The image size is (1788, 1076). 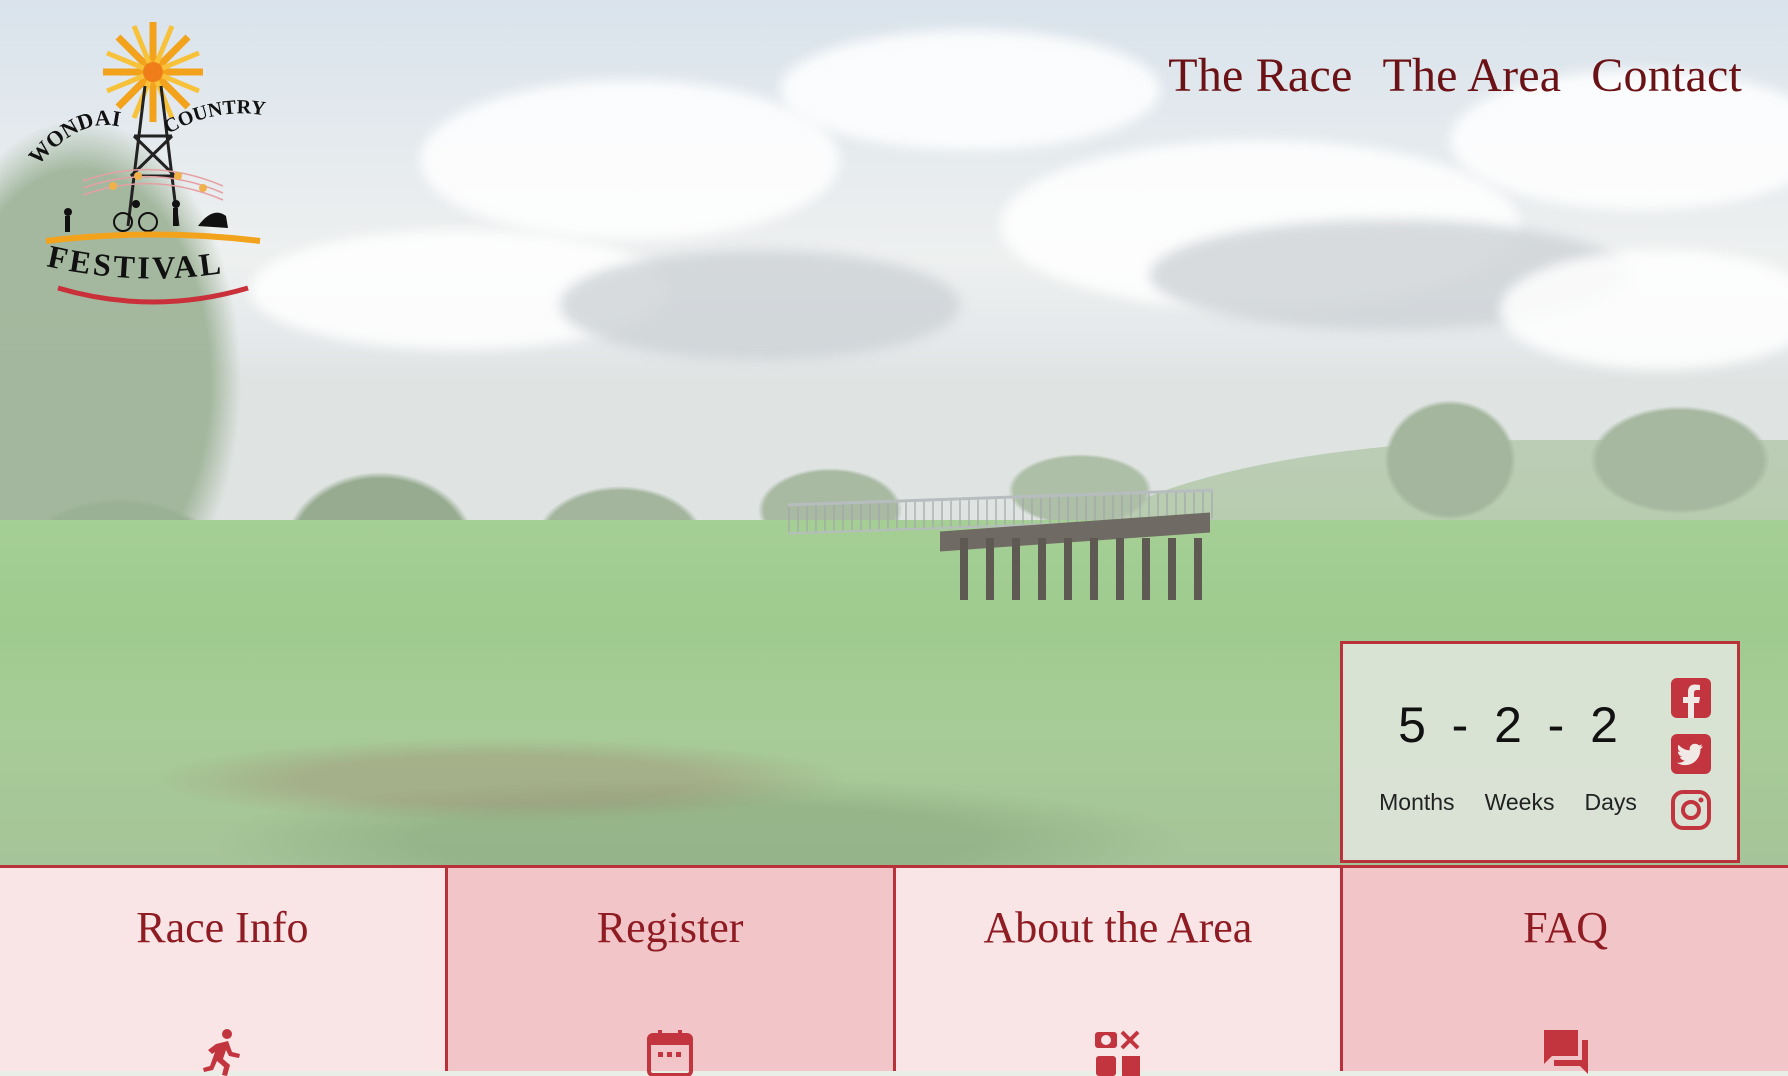 I want to click on countdown-months-value: 5, so click(x=1412, y=725).